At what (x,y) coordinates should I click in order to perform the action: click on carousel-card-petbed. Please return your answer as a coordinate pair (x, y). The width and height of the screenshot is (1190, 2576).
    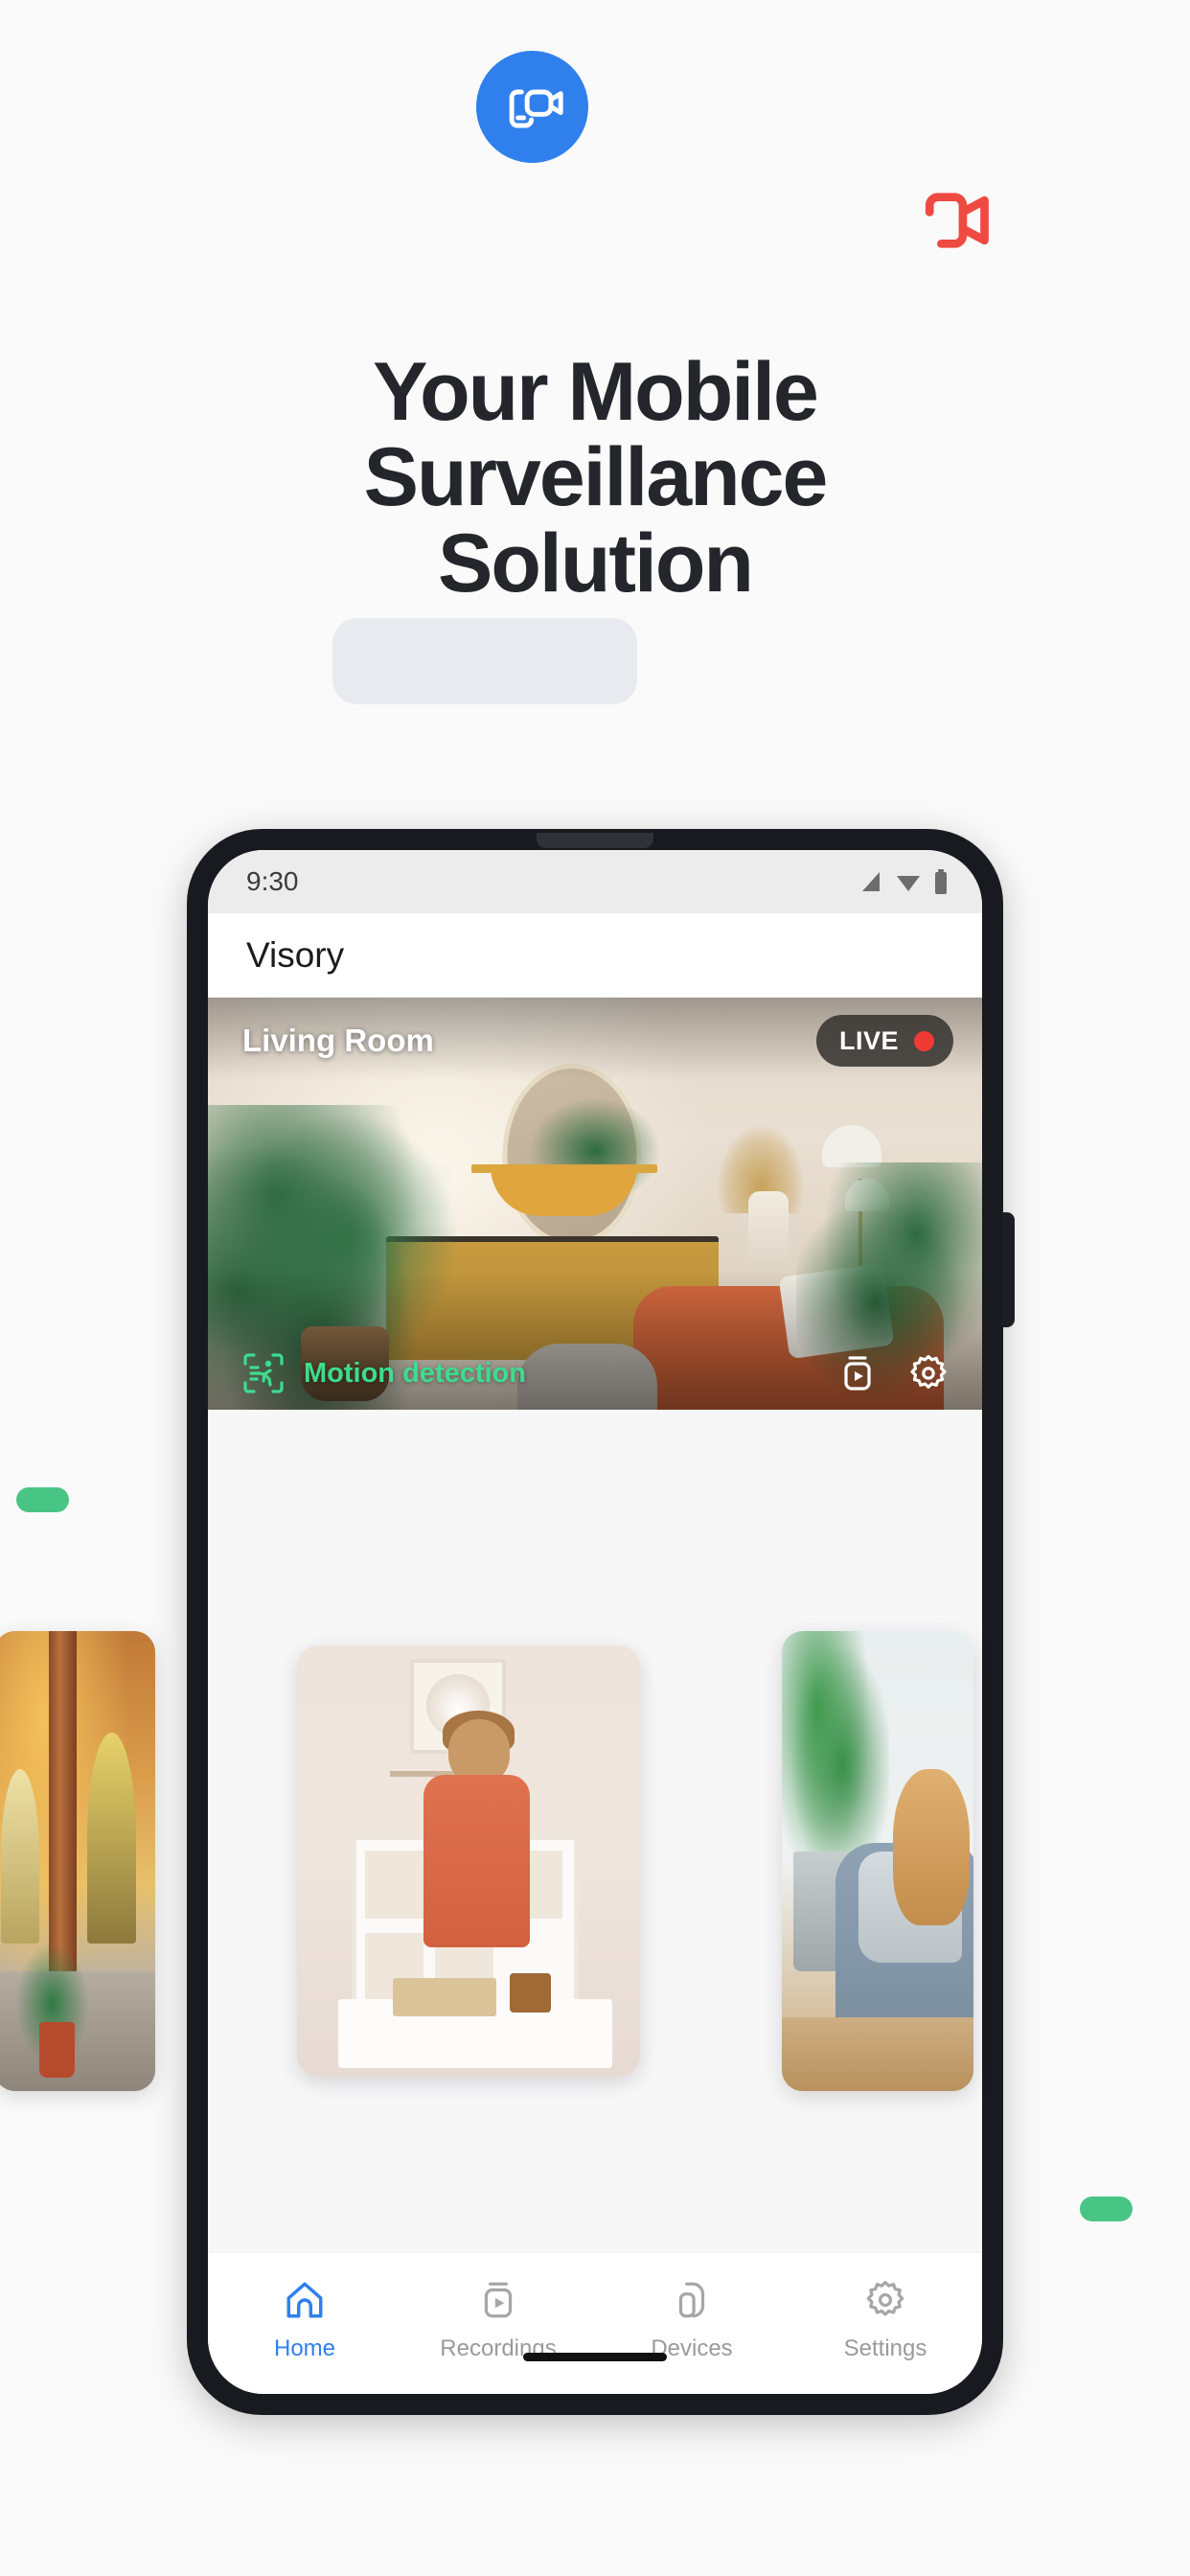
    Looking at the image, I should click on (878, 1861).